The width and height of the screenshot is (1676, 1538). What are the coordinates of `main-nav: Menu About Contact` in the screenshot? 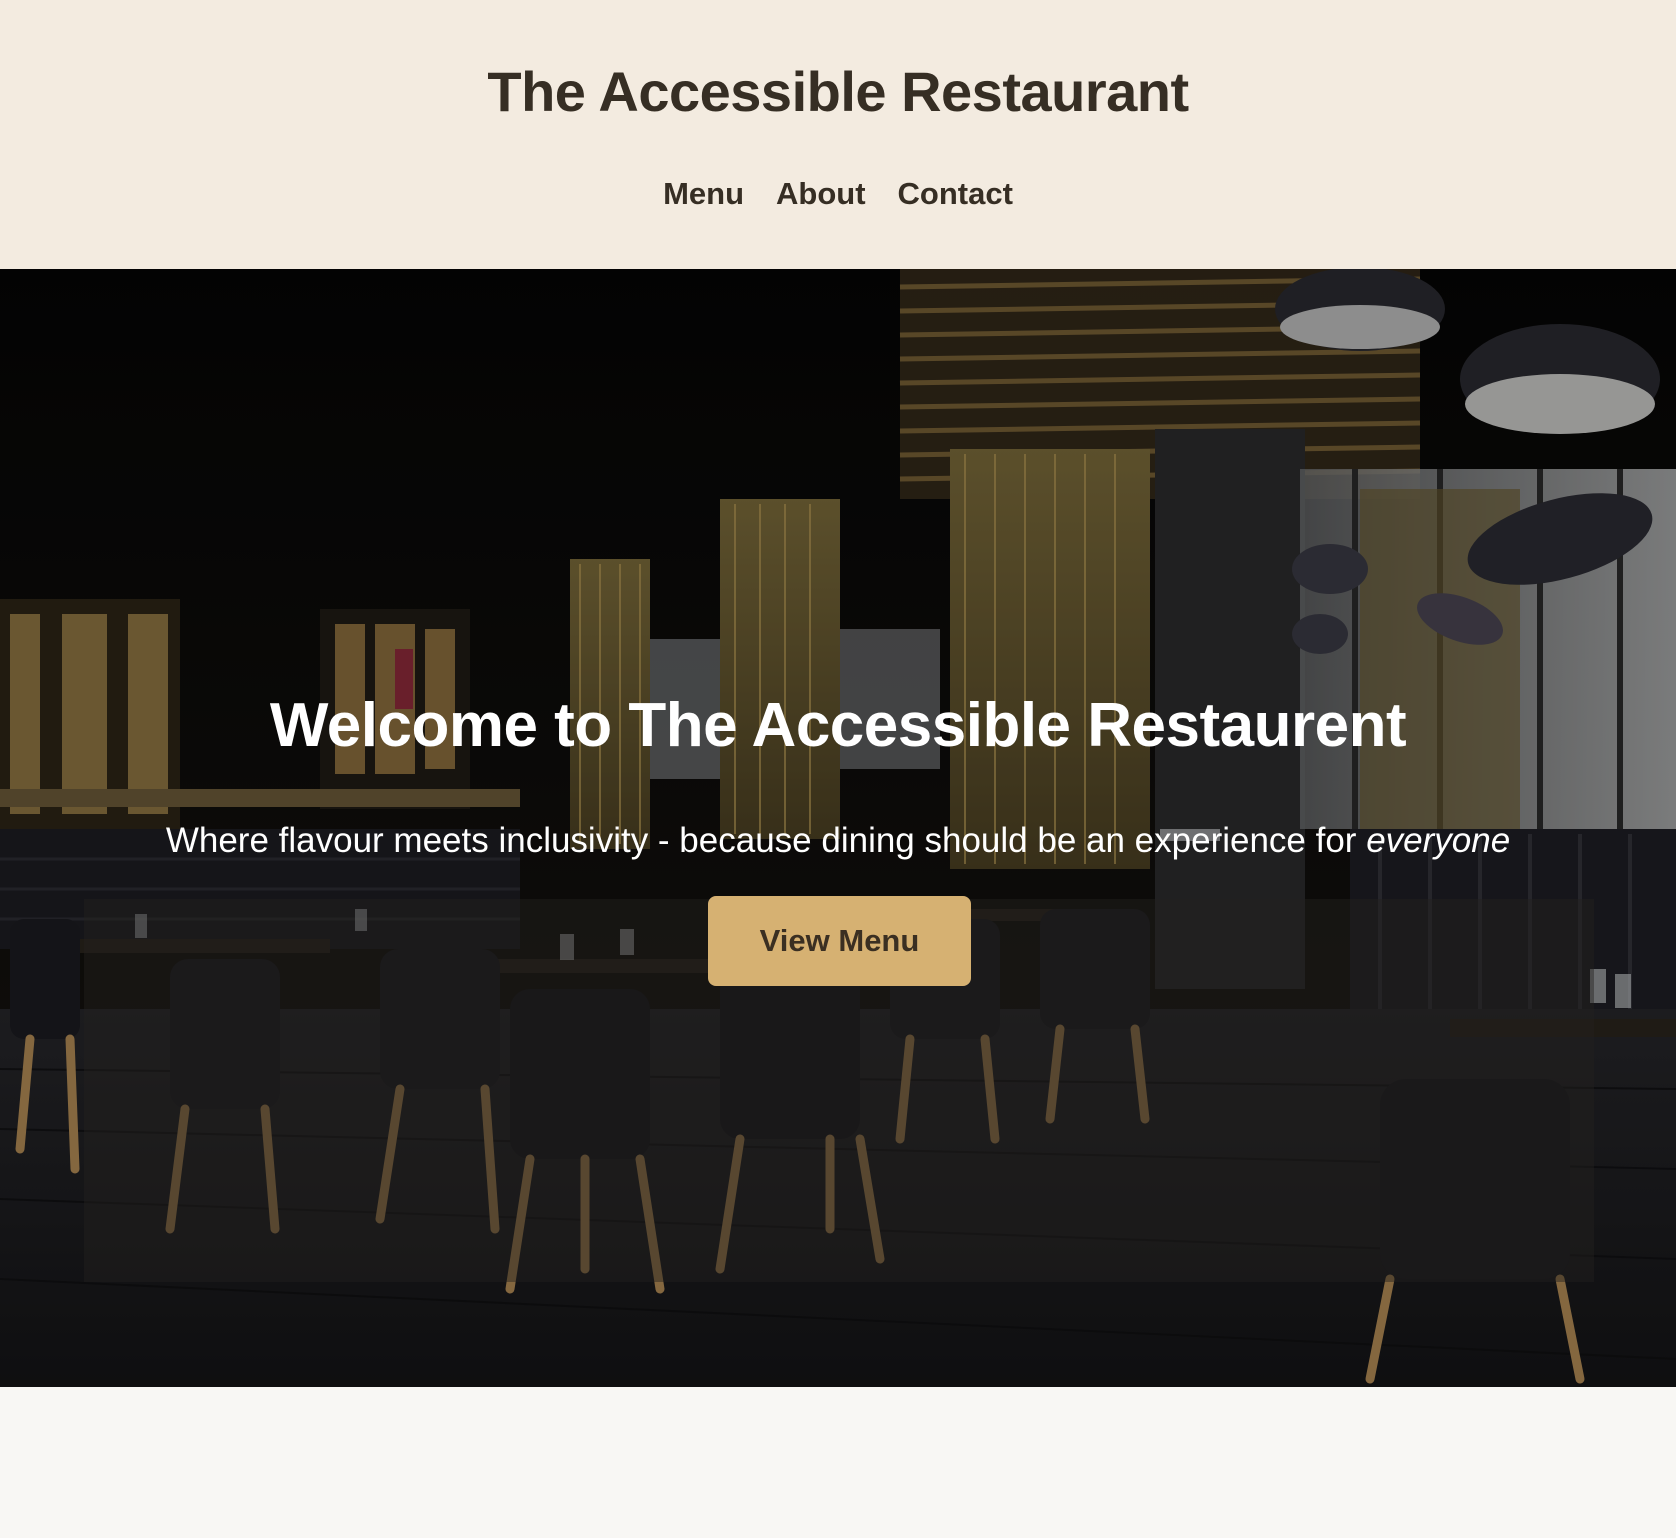 It's located at (838, 194).